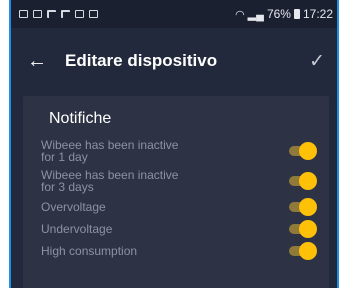  Describe the element at coordinates (80, 118) in the screenshot. I see `section-title: Notifiche` at that location.